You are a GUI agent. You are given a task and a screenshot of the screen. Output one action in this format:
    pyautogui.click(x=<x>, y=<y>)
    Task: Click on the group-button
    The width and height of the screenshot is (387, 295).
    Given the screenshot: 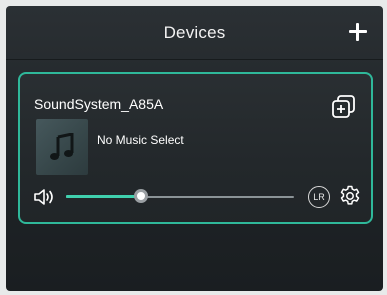 What is the action you would take?
    pyautogui.click(x=344, y=107)
    